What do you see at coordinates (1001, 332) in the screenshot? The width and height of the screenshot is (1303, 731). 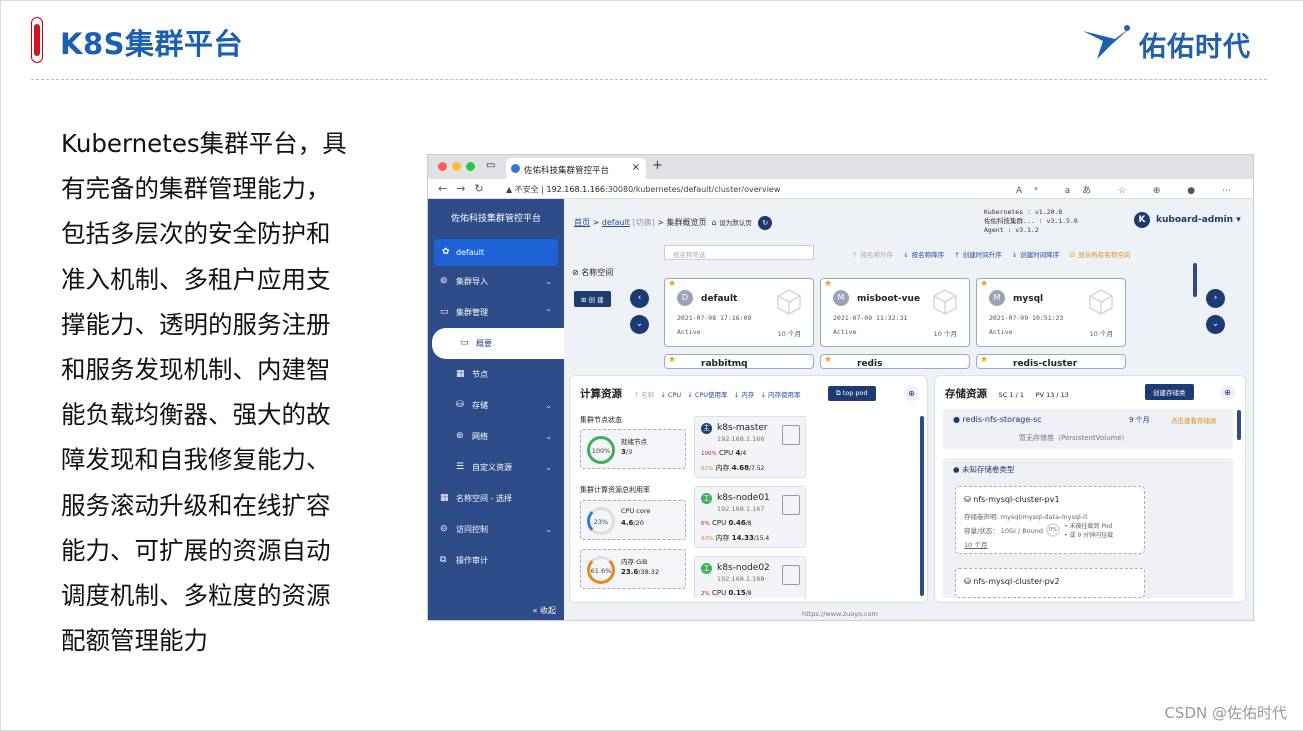 I see `namespace-status: Active` at bounding box center [1001, 332].